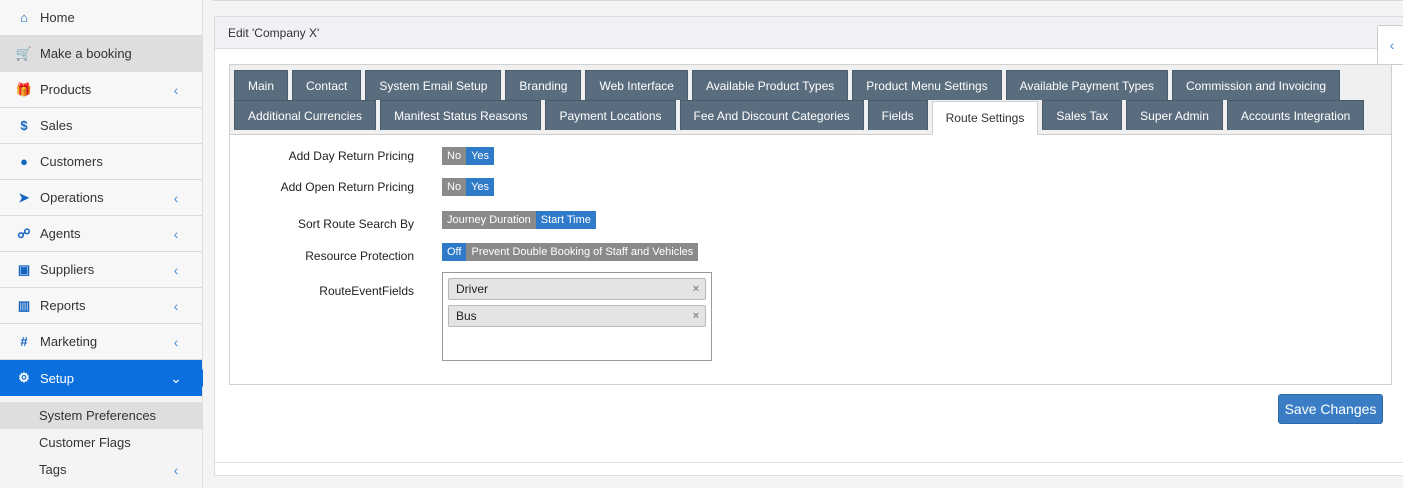  Describe the element at coordinates (1256, 85) in the screenshot. I see `tab-commission-and-invoicing: Commission and Invoicing` at that location.